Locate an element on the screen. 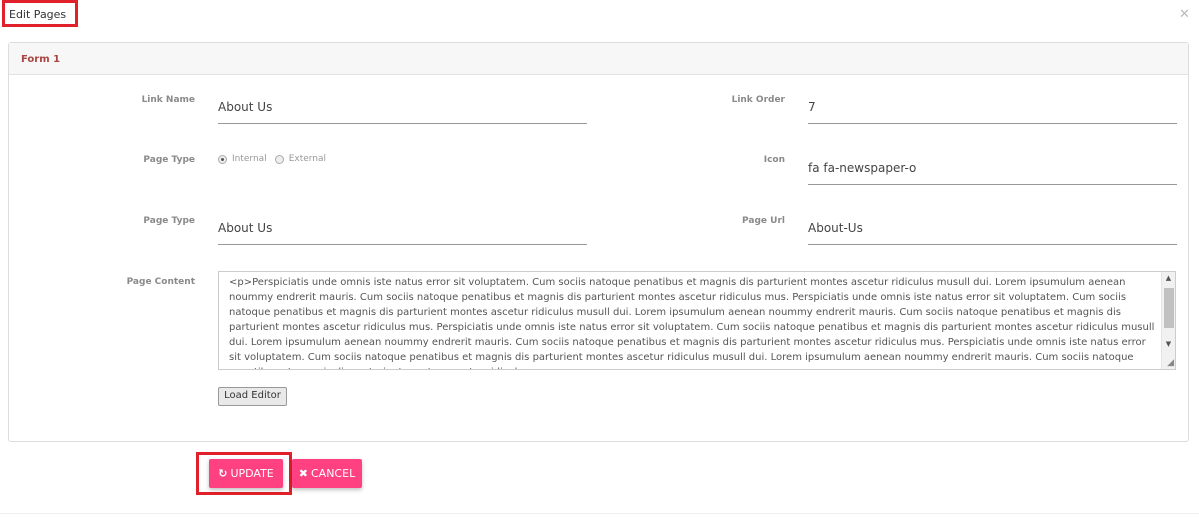 This screenshot has height=521, width=1199. modal-title: Edit Pages is located at coordinates (40, 13).